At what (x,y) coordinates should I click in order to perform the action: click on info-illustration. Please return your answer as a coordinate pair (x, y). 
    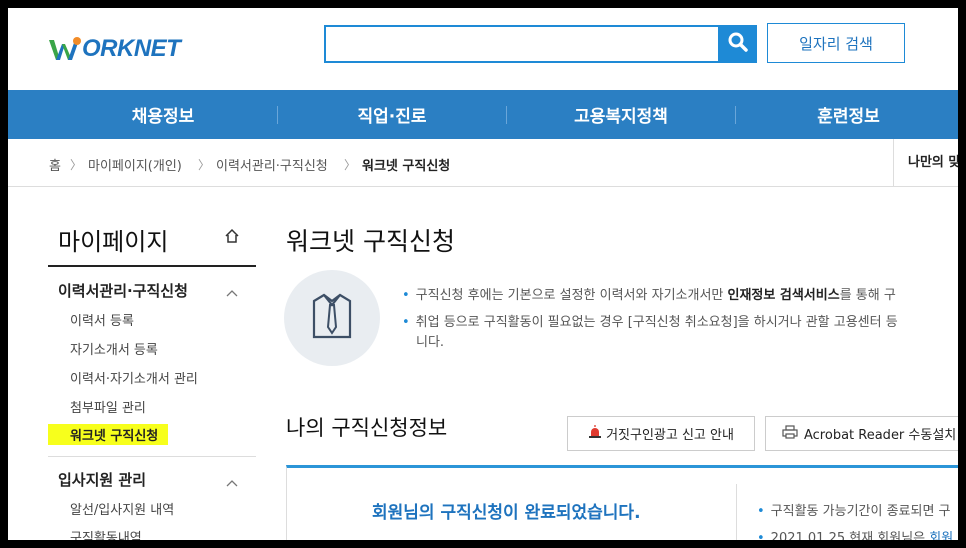
    Looking at the image, I should click on (332, 318).